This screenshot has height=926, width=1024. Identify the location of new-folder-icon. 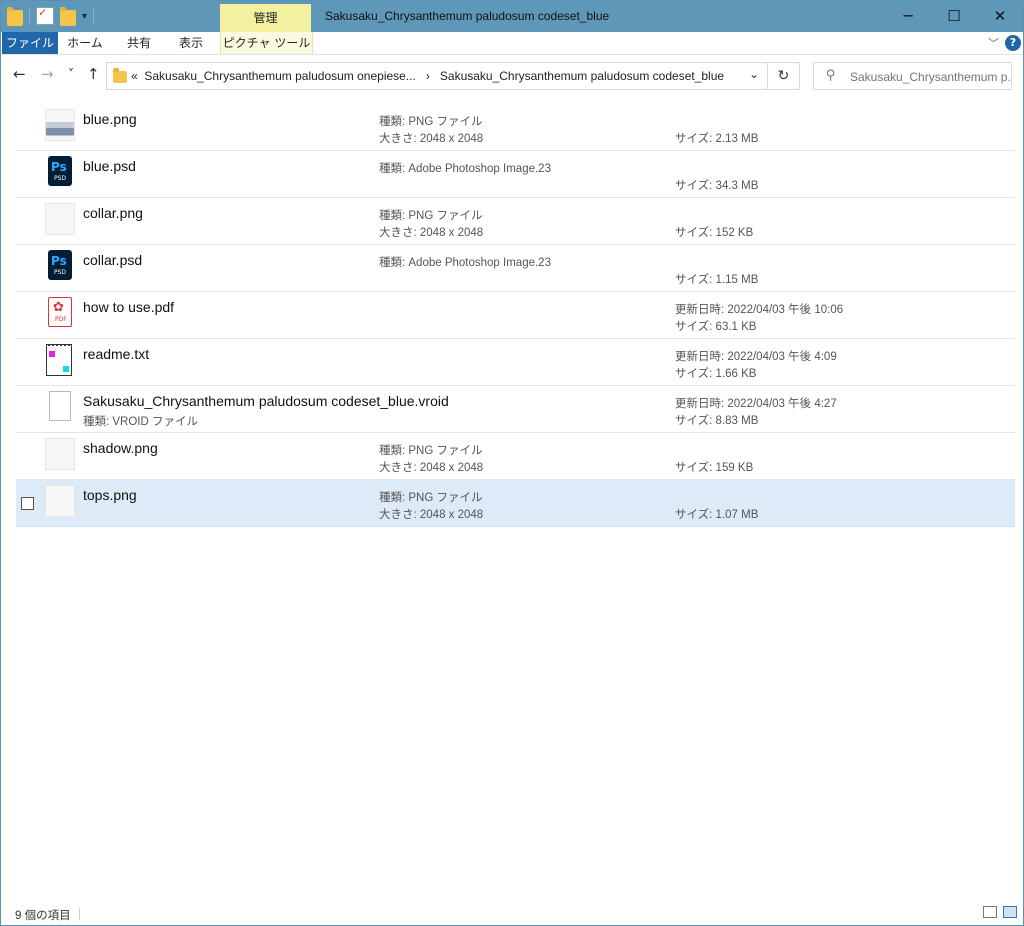
(68, 16).